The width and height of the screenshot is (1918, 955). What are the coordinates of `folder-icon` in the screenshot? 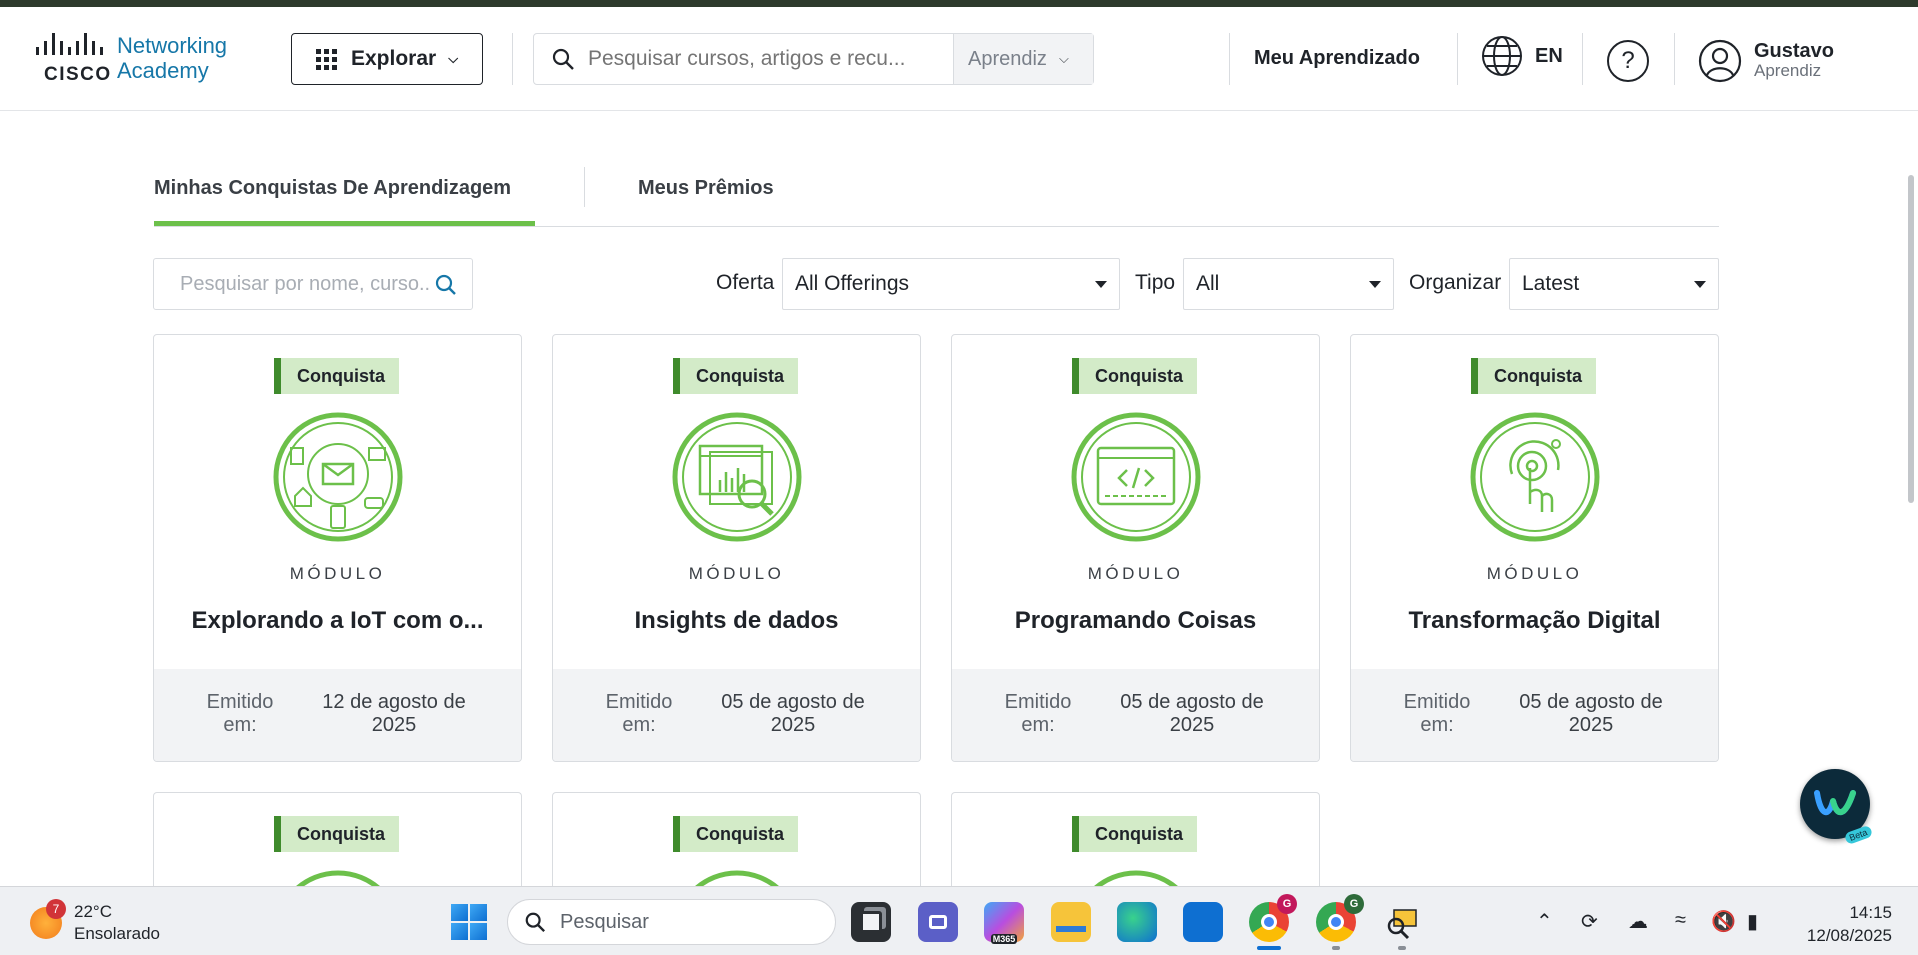 It's located at (1071, 922).